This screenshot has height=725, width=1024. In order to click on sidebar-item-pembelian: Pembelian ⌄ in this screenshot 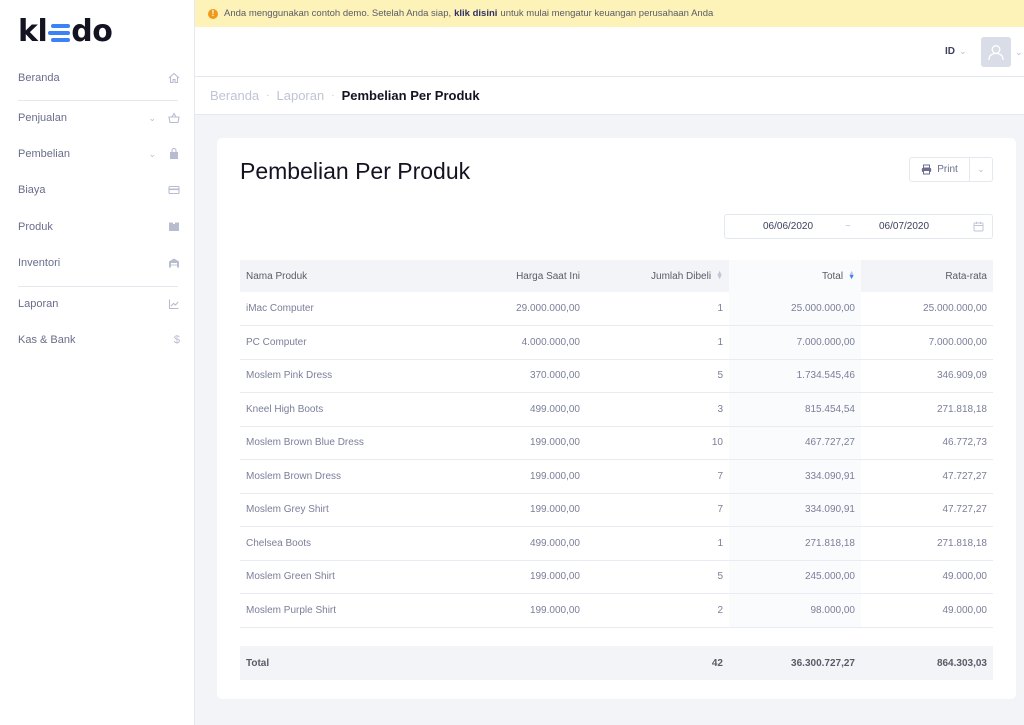, I will do `click(99, 154)`.